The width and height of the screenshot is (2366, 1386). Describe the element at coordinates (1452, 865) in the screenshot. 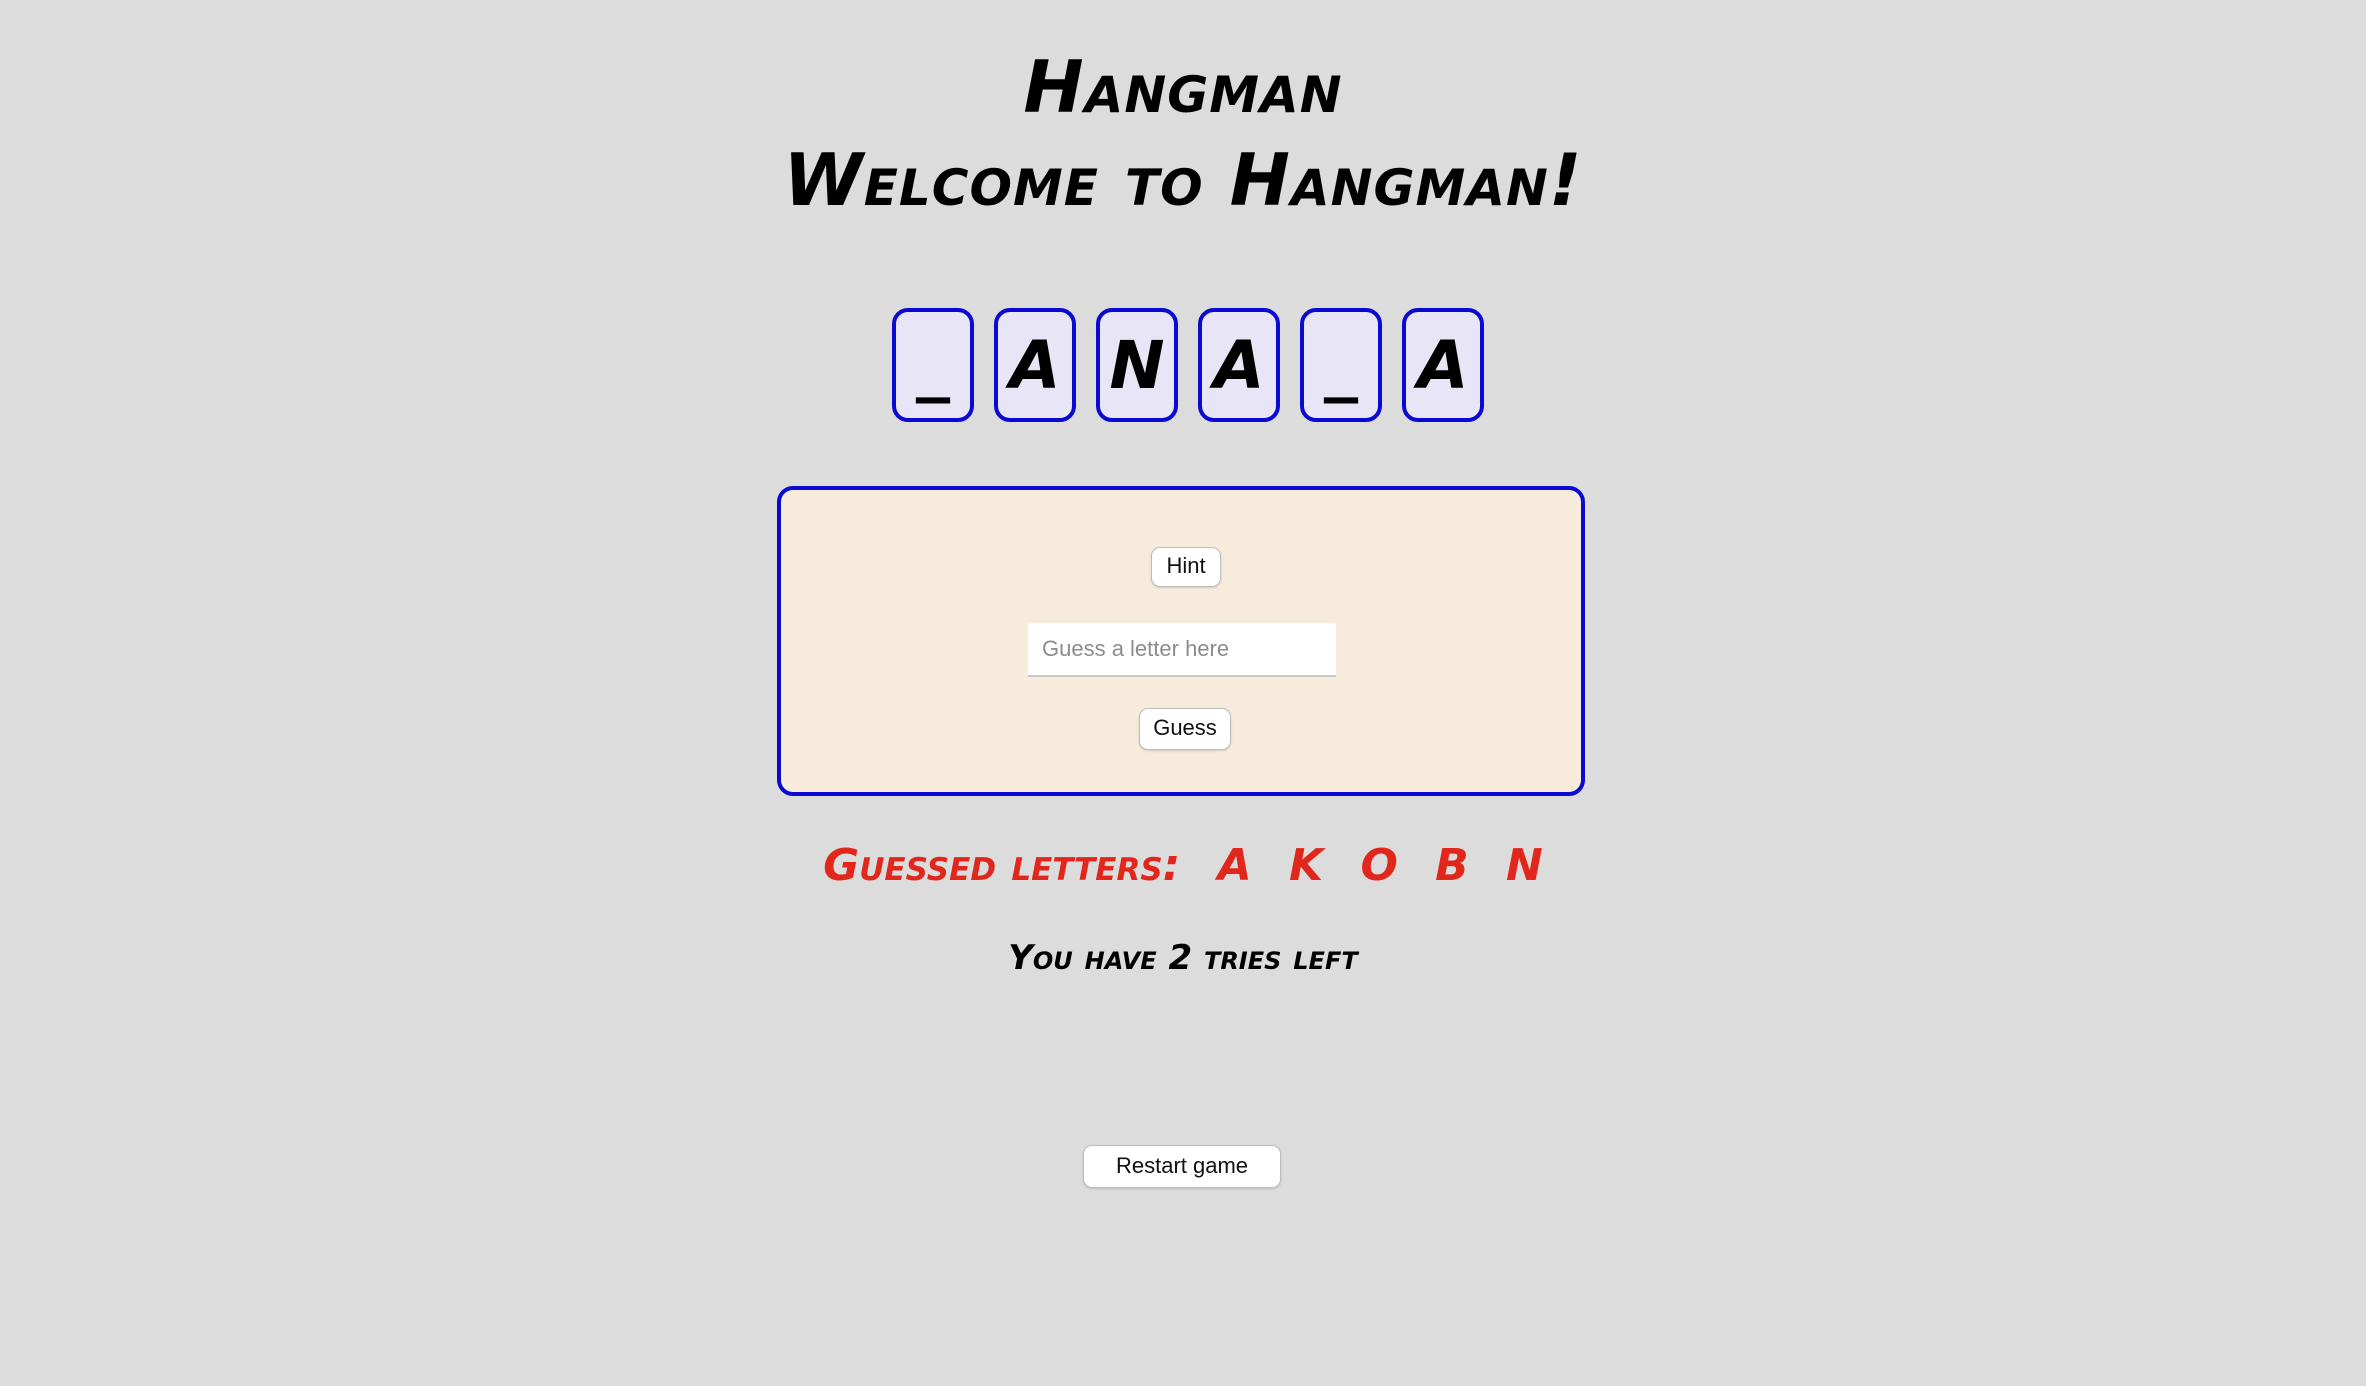

I see `guessed-letter: B` at that location.